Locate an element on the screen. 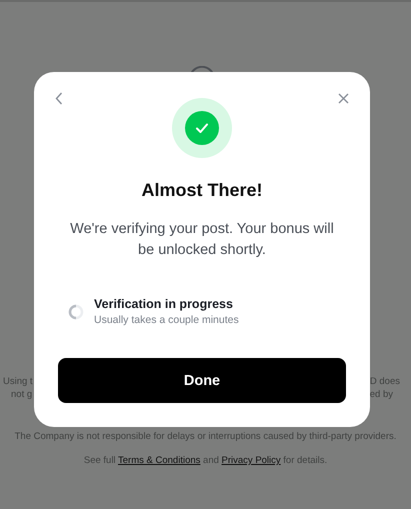 This screenshot has width=411, height=509. close-icon is located at coordinates (343, 98).